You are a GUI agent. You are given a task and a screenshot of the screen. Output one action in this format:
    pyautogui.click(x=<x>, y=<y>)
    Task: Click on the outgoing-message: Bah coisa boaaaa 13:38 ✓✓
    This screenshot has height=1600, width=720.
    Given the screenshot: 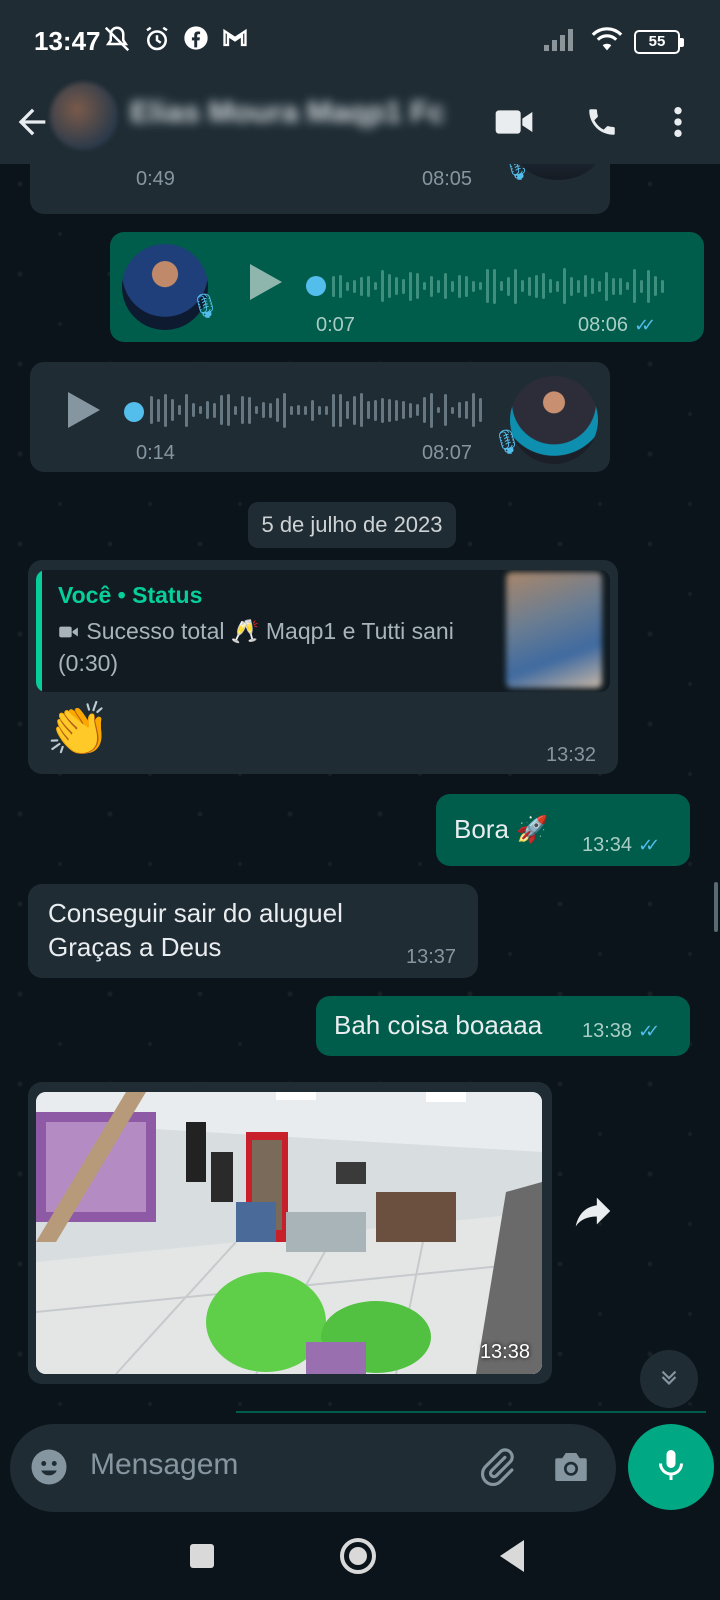 What is the action you would take?
    pyautogui.click(x=503, y=1026)
    